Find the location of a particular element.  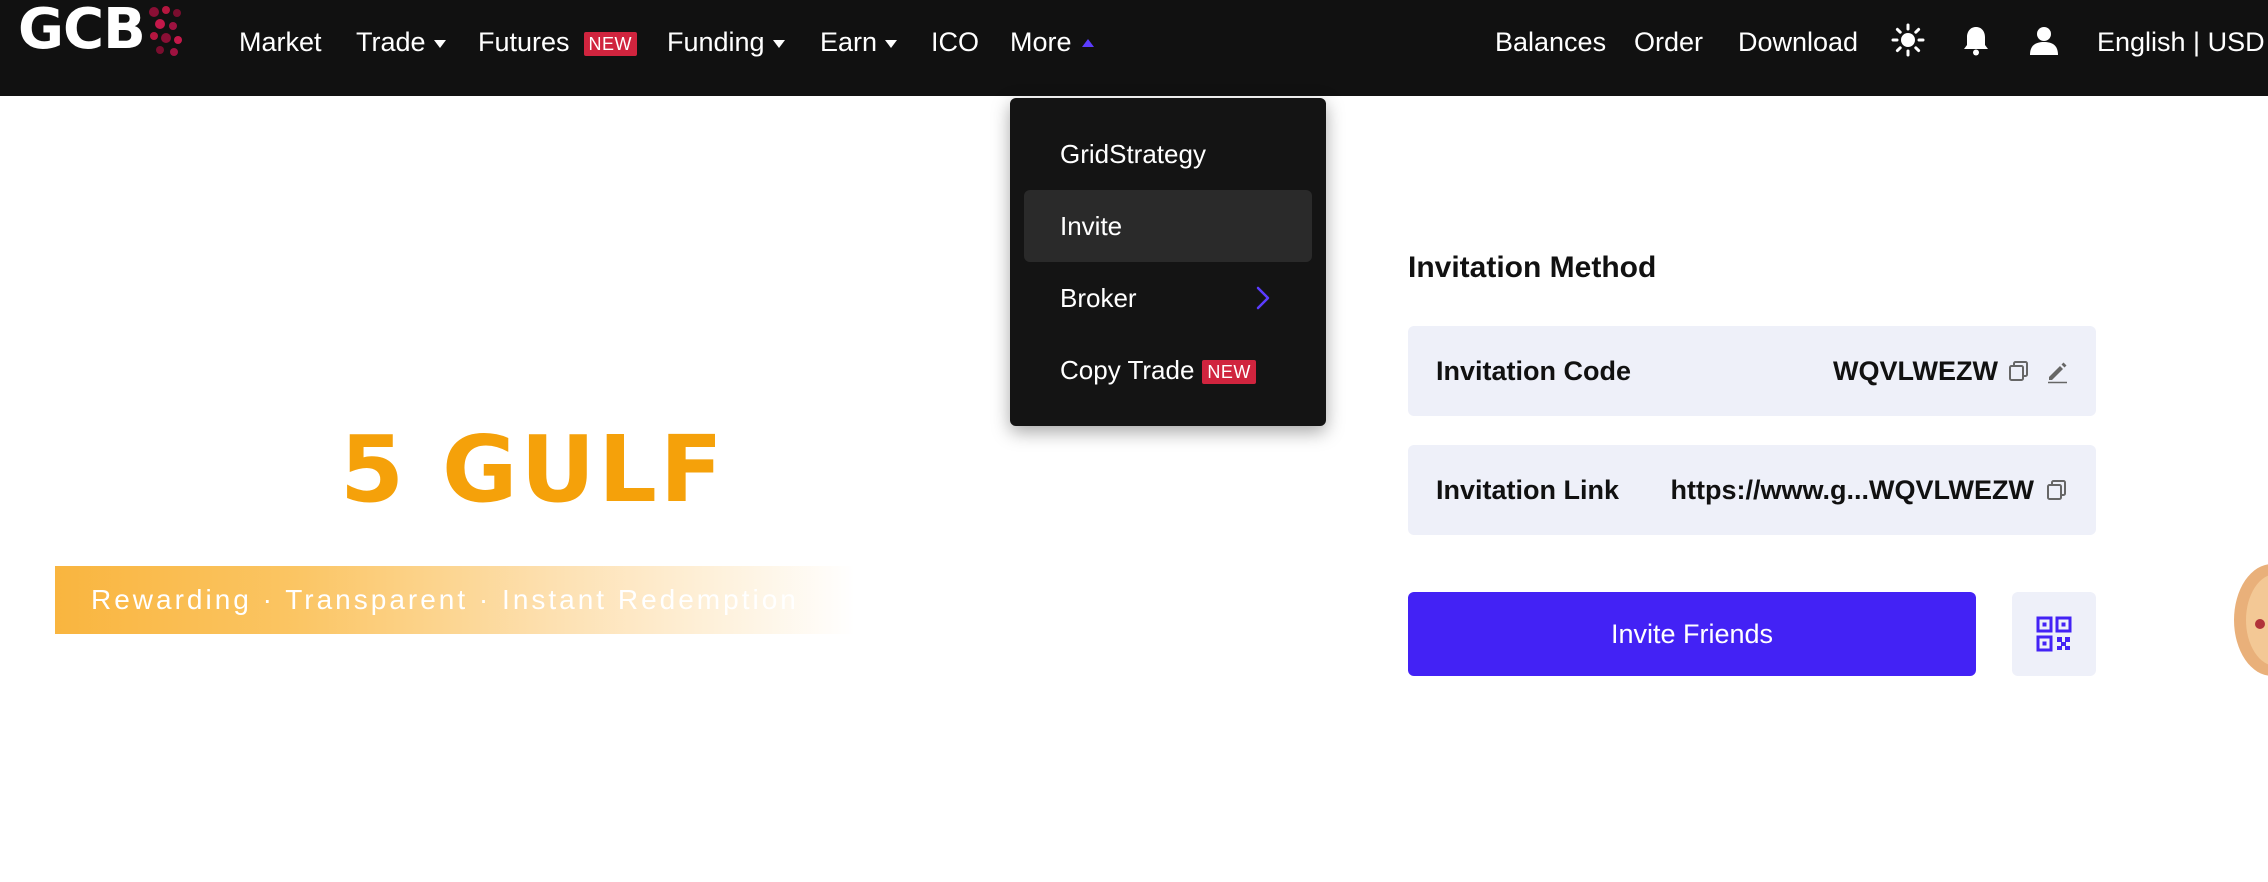

nav-balances: Balances is located at coordinates (1550, 42).